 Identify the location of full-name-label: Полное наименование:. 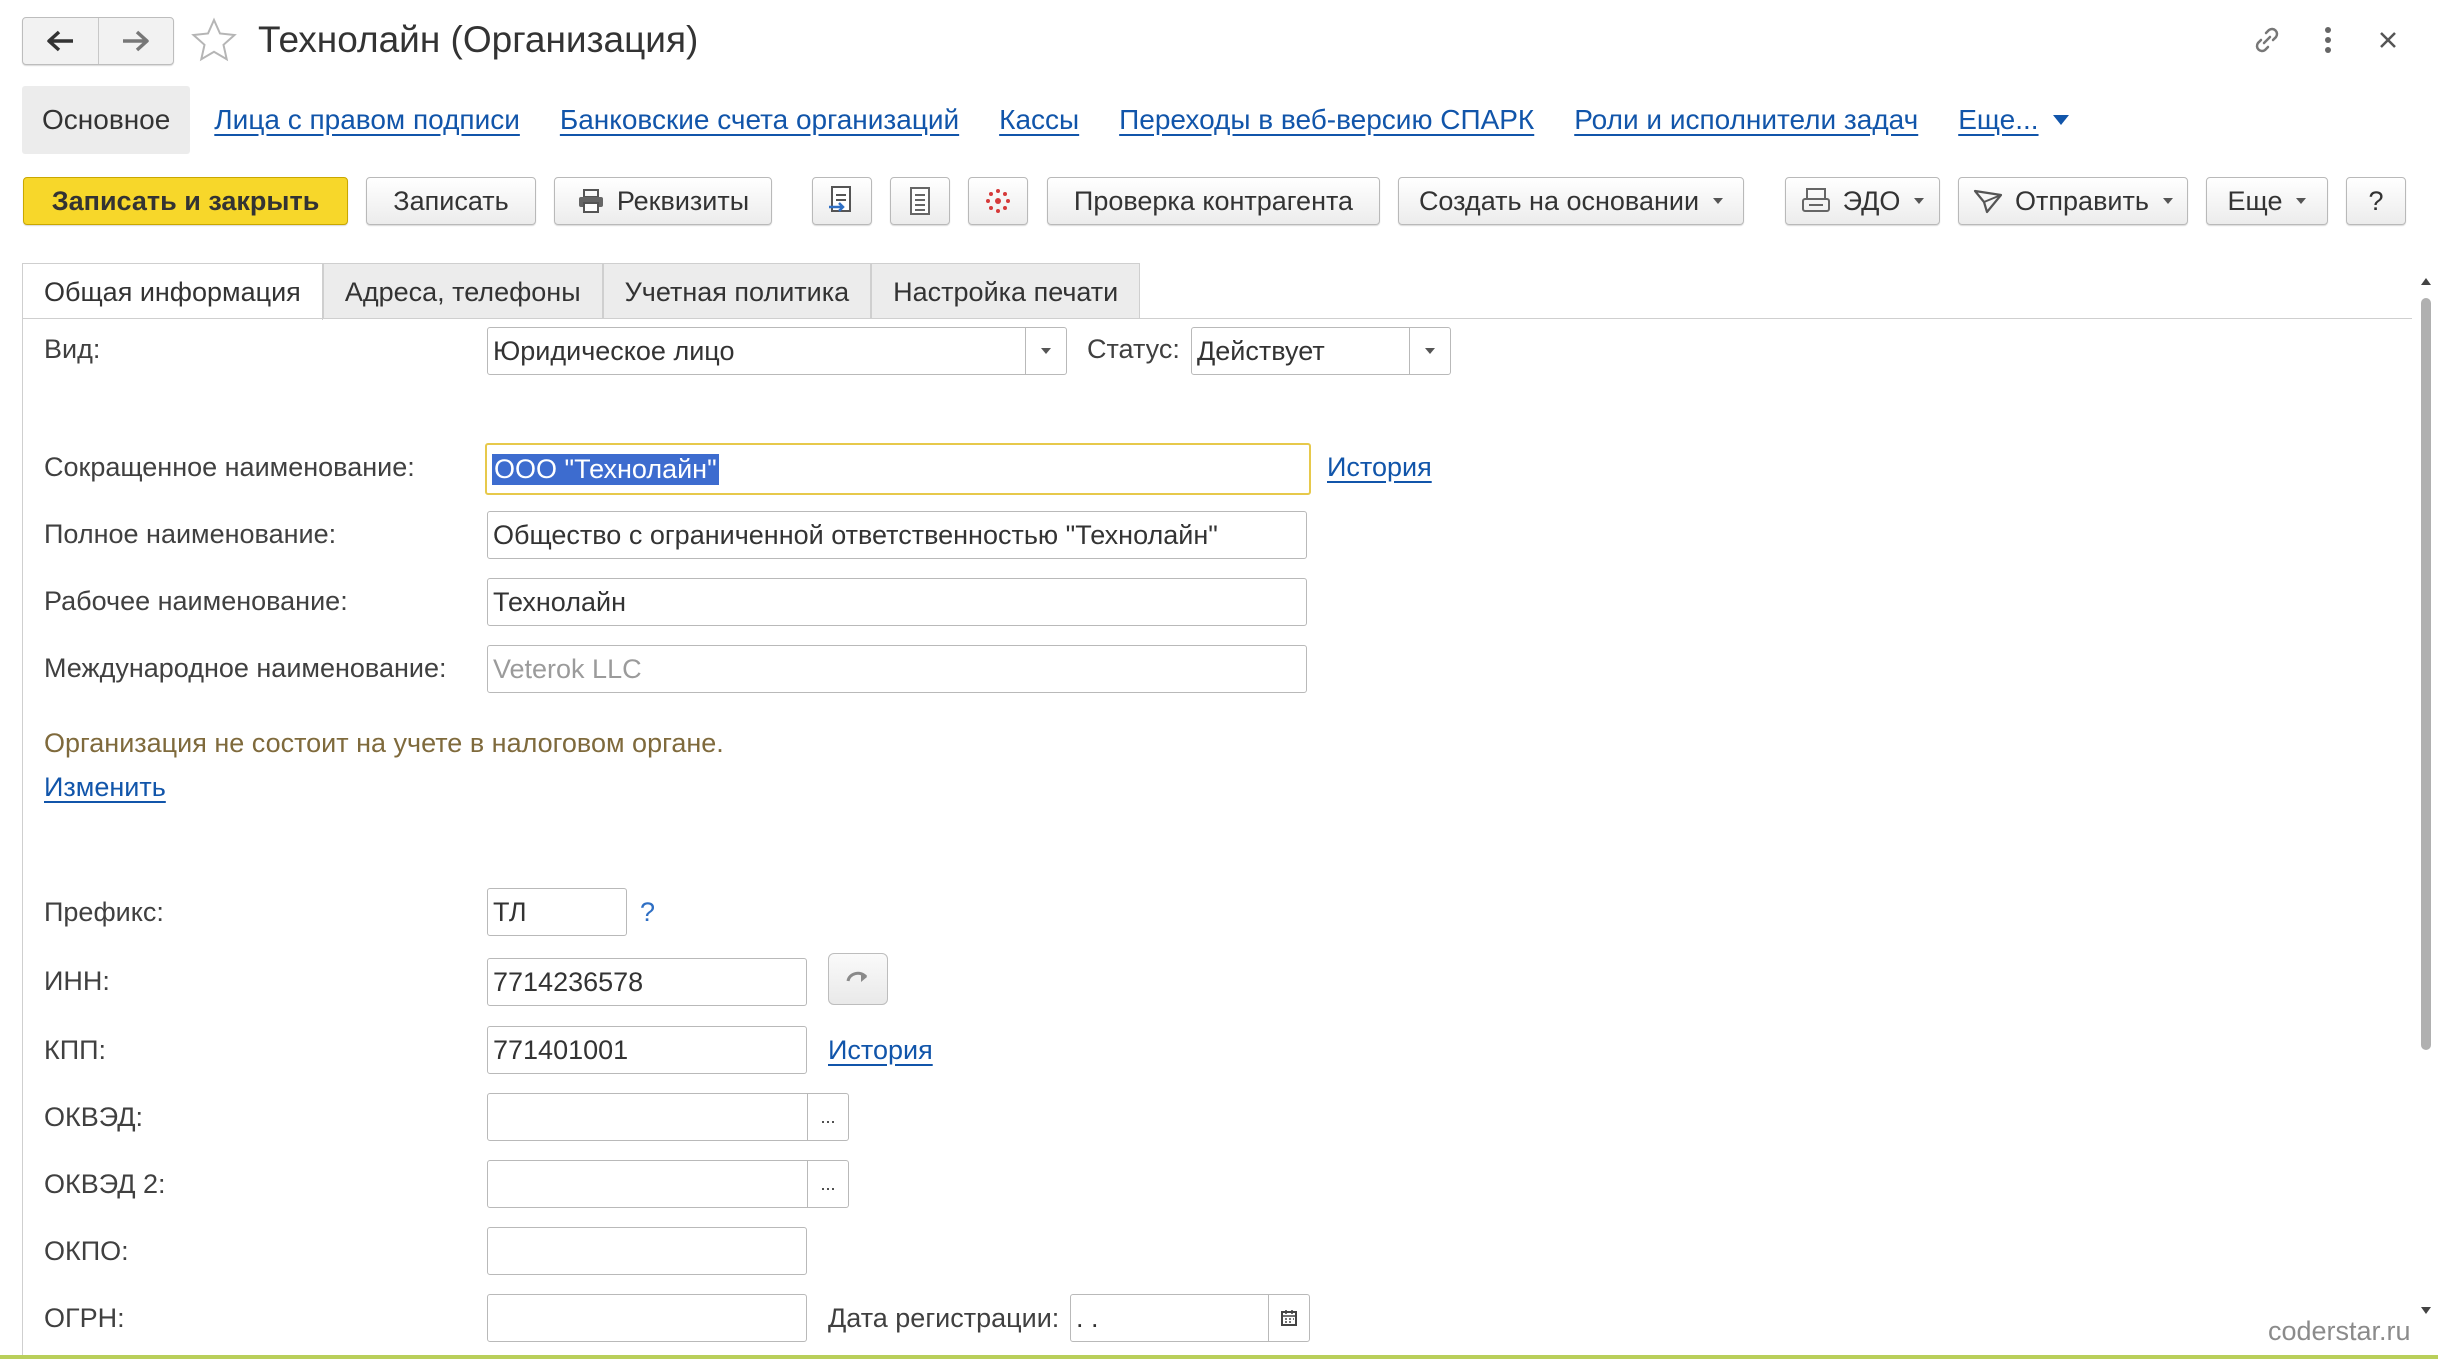
(190, 534).